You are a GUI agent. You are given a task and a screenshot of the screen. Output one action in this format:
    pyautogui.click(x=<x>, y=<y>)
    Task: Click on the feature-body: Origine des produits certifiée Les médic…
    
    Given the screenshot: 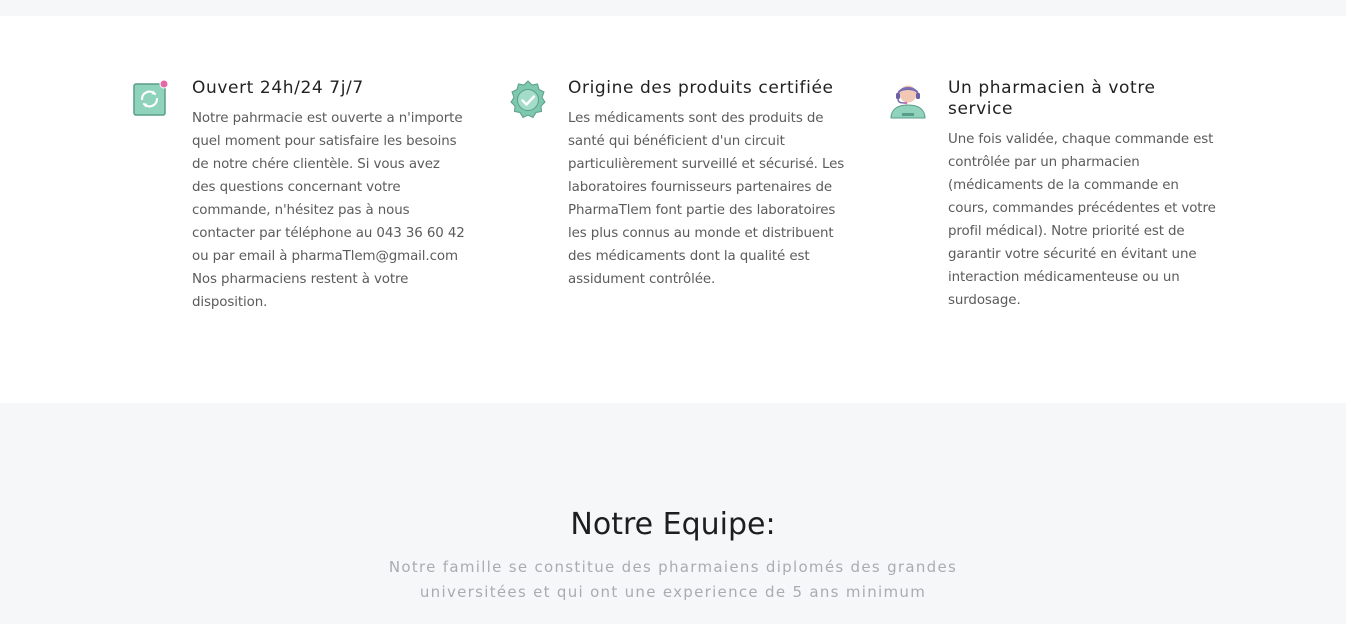 What is the action you would take?
    pyautogui.click(x=708, y=184)
    